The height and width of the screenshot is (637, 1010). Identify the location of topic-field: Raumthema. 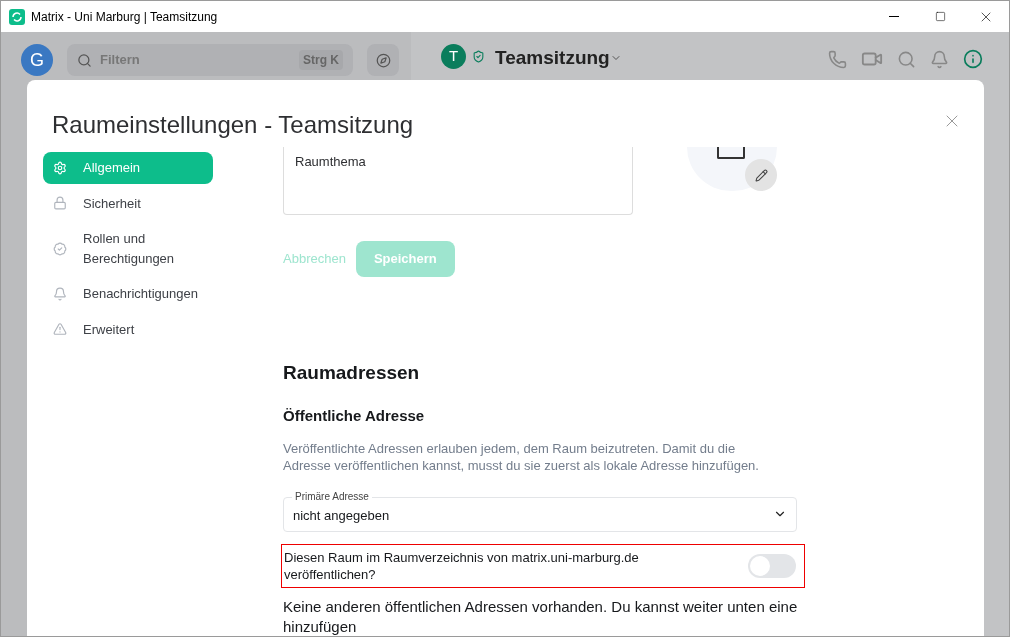
(458, 181).